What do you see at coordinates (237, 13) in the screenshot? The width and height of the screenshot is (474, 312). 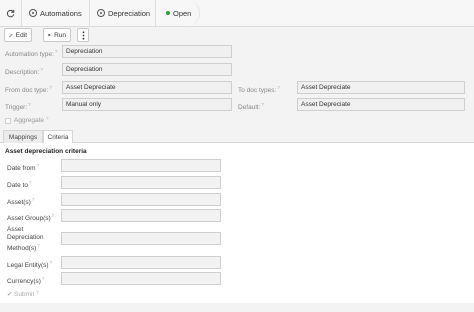 I see `breadcrumb: Automations Depreciation Open` at bounding box center [237, 13].